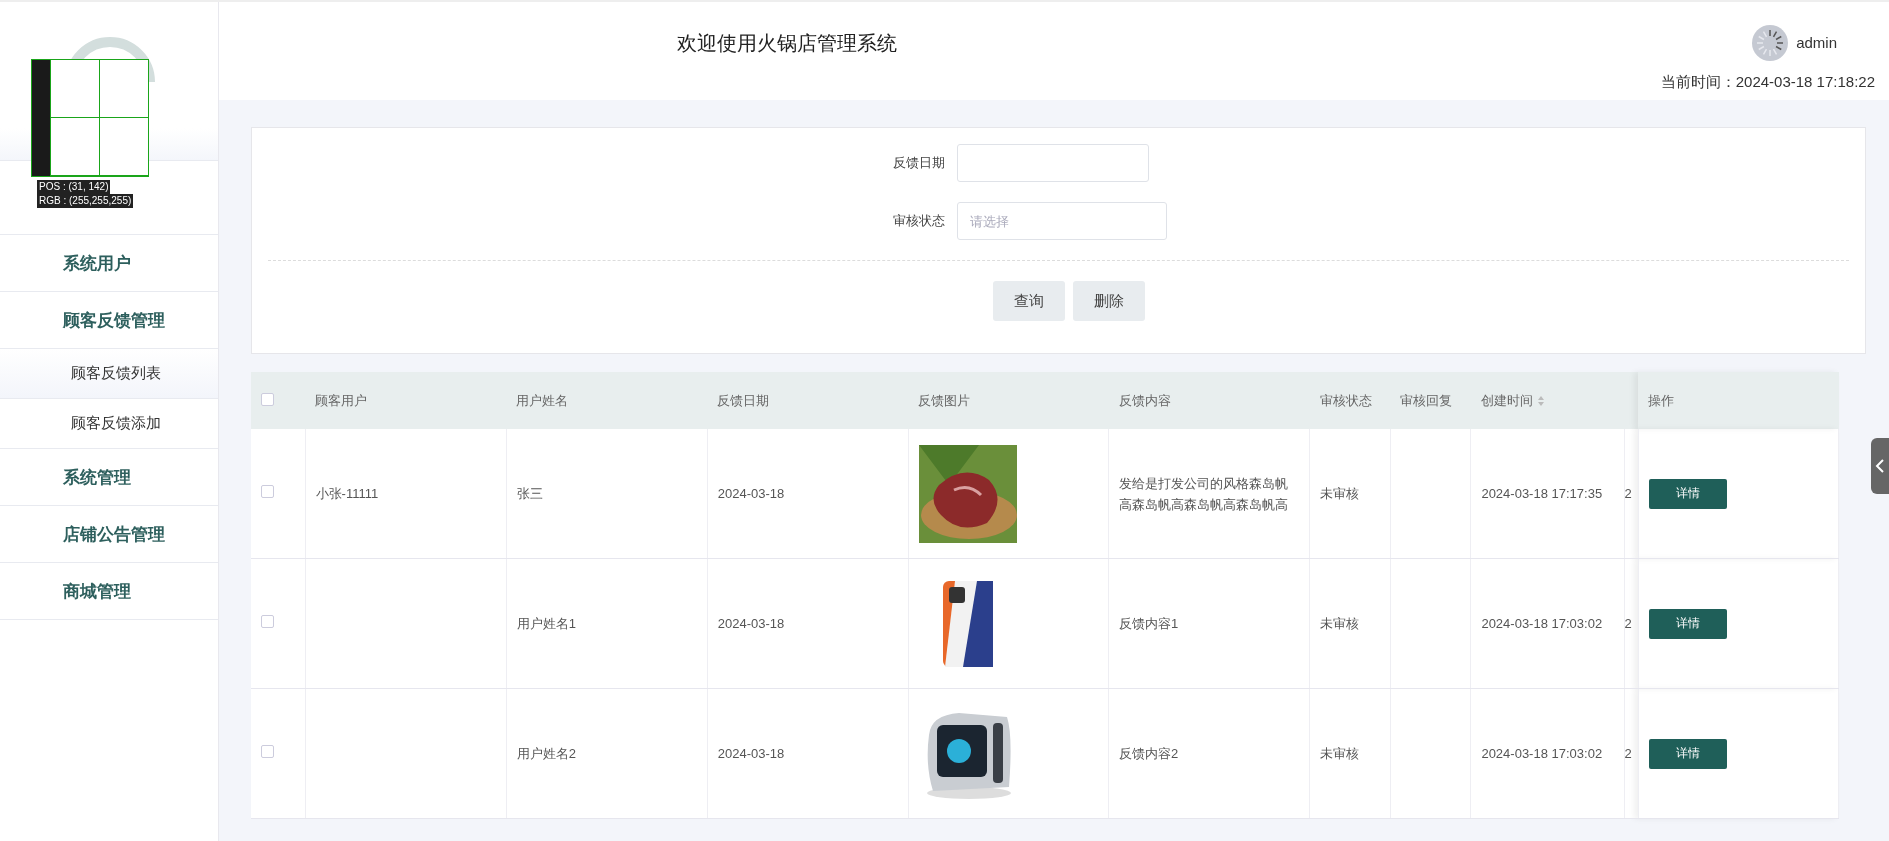  I want to click on table-cell: 反馈内容1, so click(1149, 623).